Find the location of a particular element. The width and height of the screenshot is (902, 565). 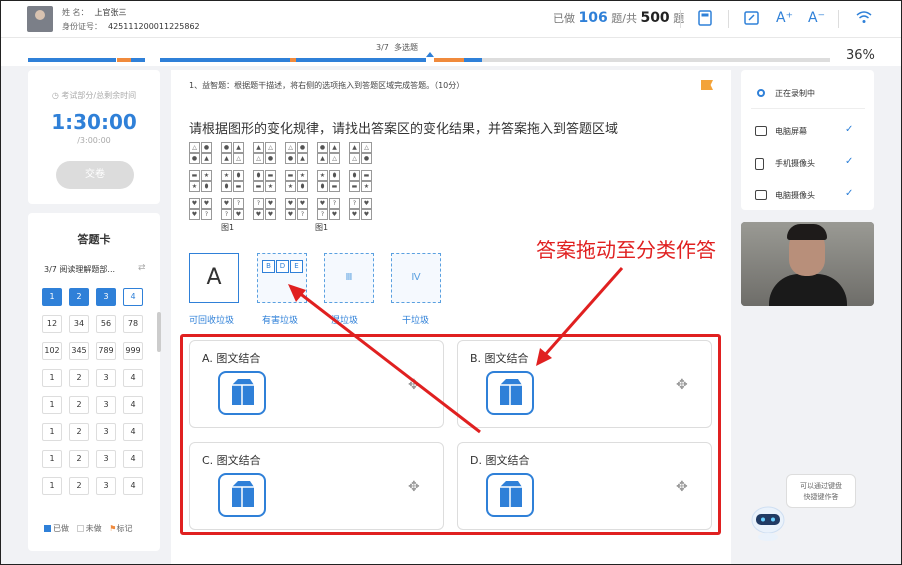

recording-indicator-icon is located at coordinates (761, 93).